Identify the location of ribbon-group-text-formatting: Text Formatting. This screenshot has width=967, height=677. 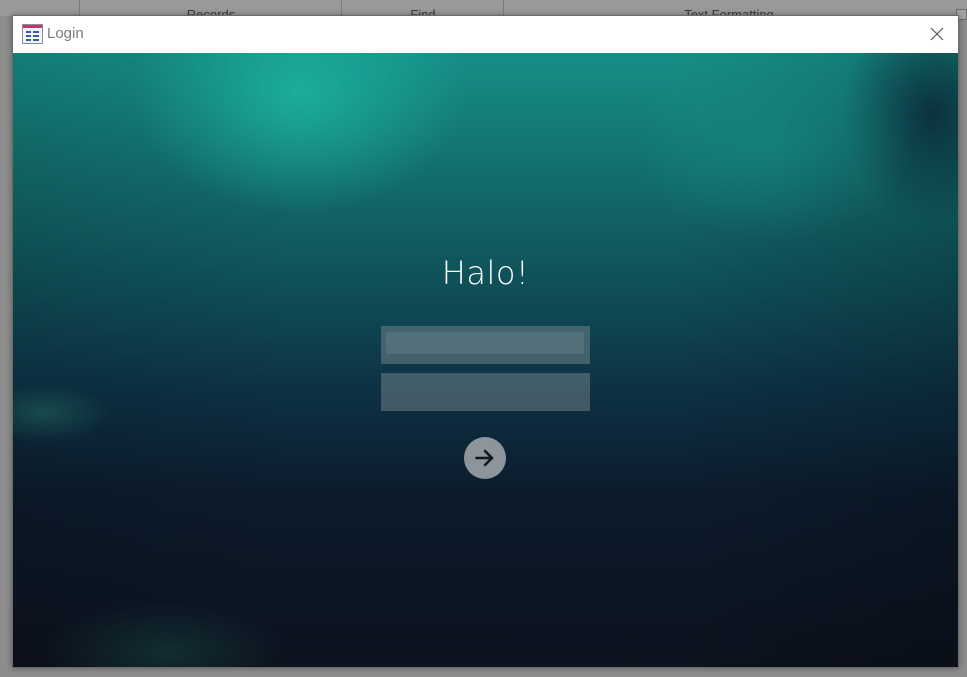
(728, 8).